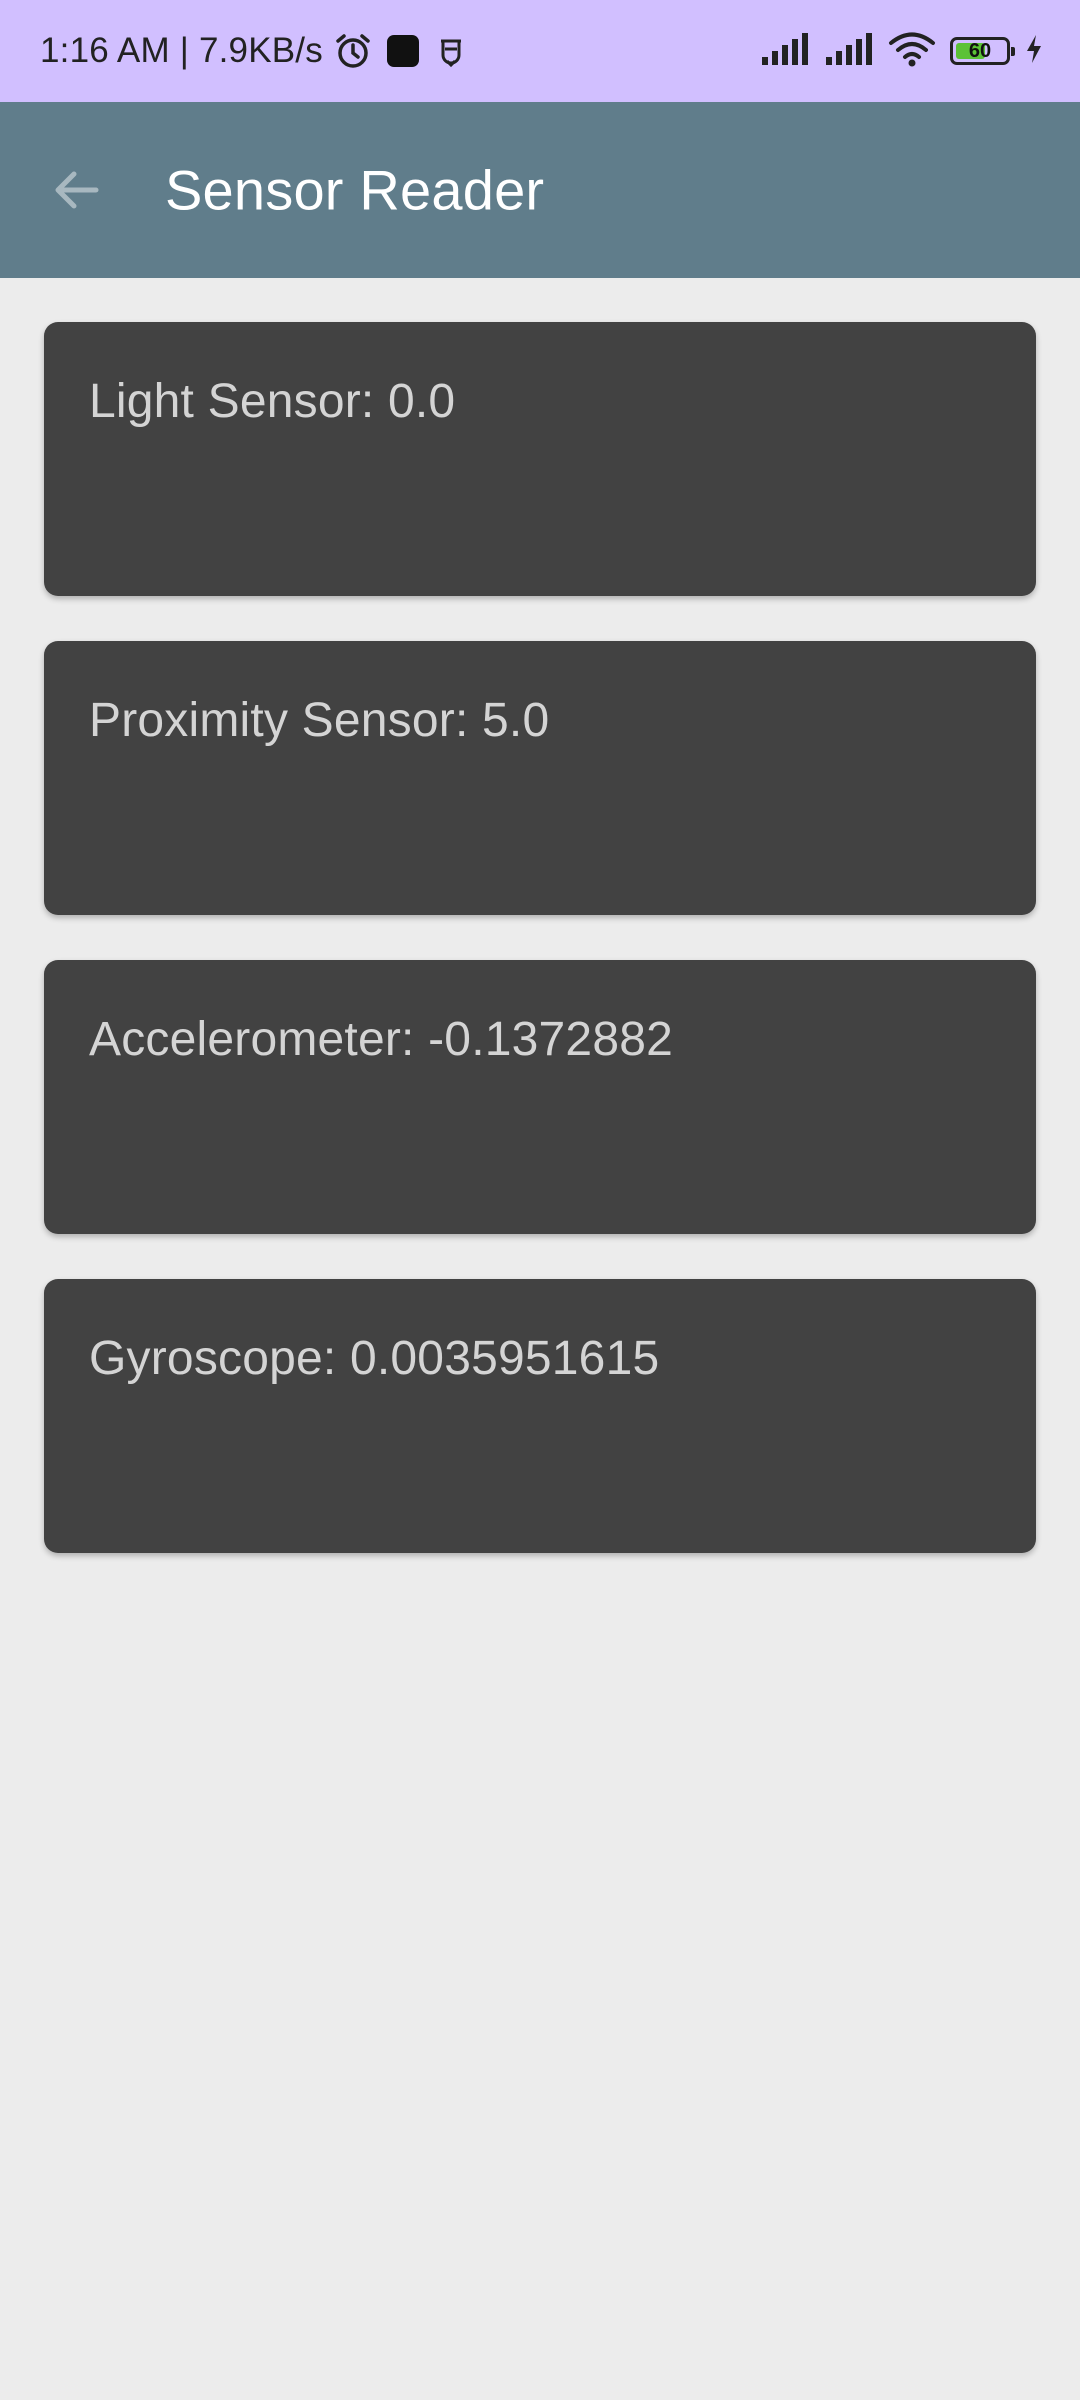  Describe the element at coordinates (1013, 51) in the screenshot. I see `battery-tip` at that location.